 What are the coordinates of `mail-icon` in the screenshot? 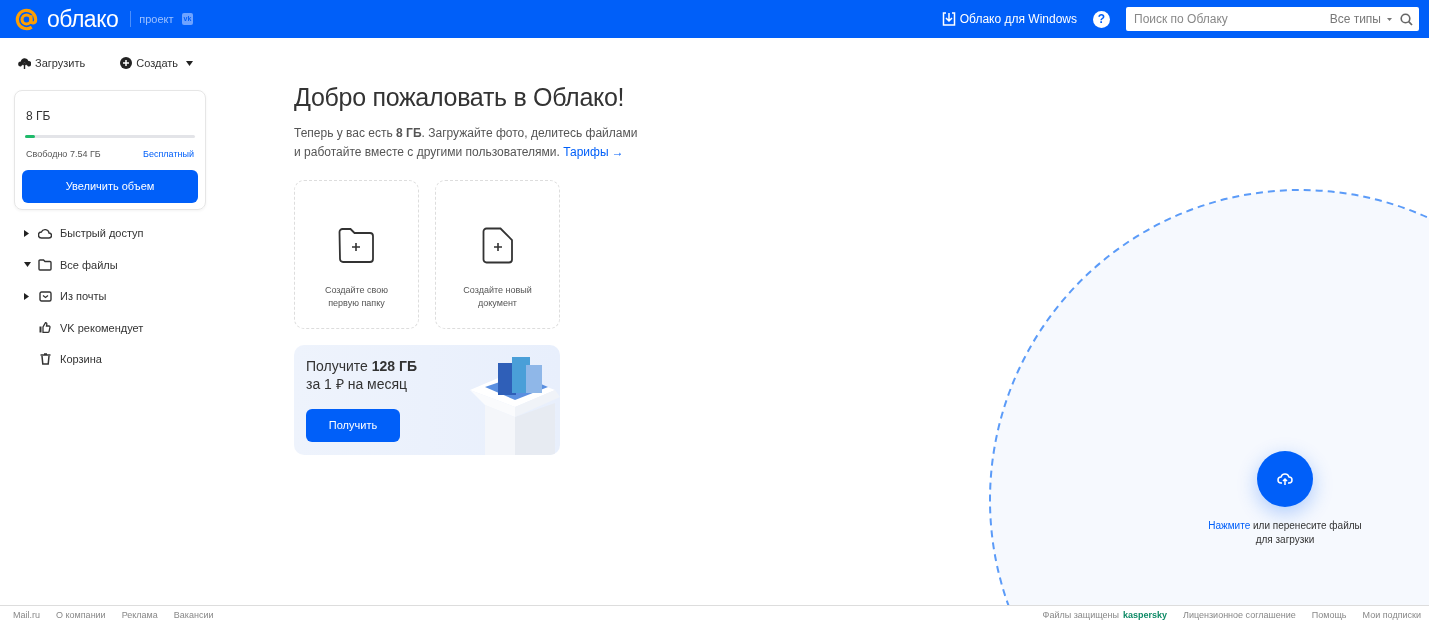 It's located at (45, 296).